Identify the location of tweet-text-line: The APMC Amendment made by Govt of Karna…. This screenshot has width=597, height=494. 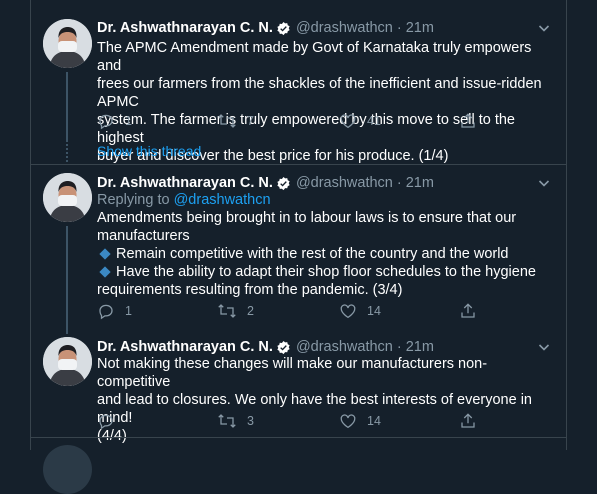
(314, 57).